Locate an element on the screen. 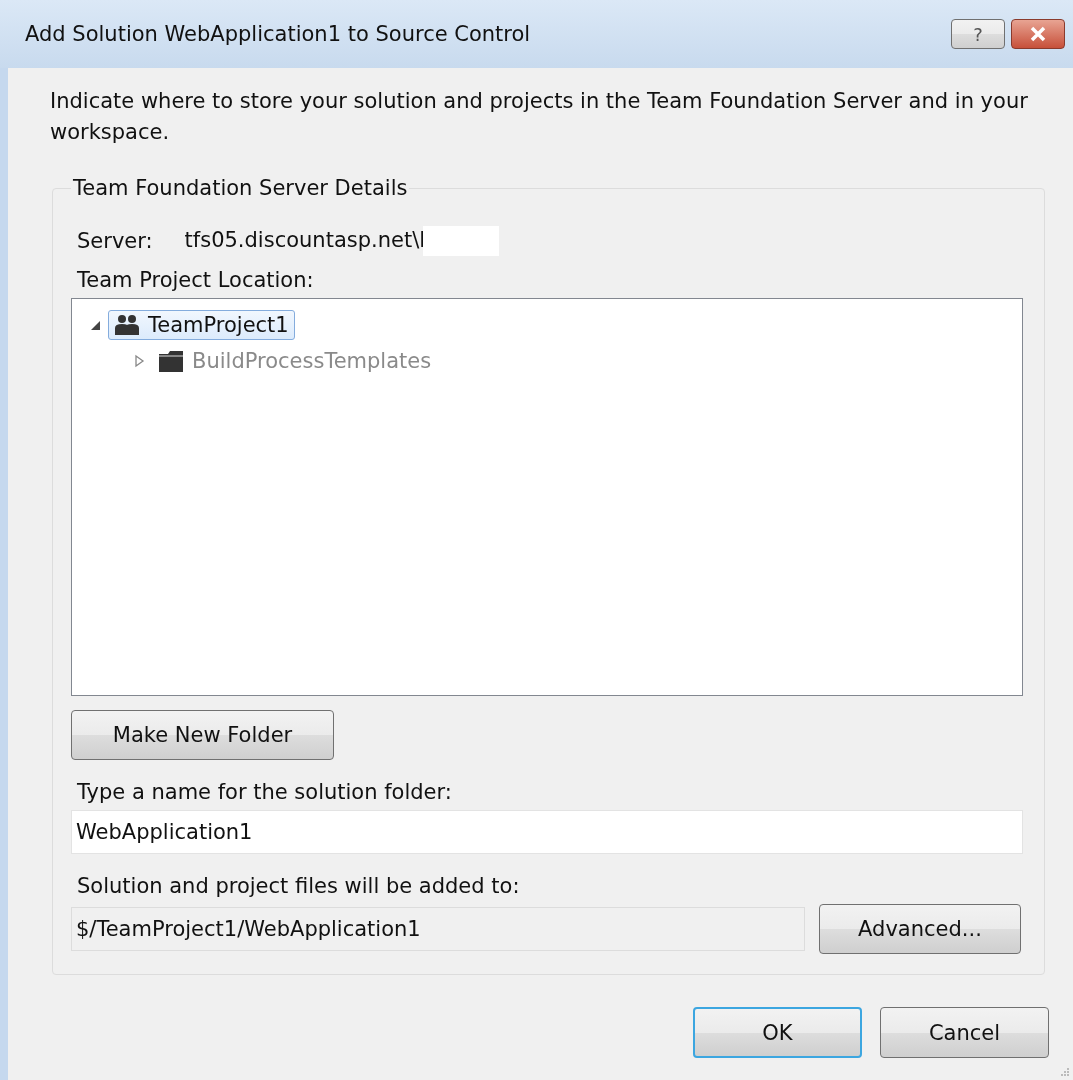 The width and height of the screenshot is (1073, 1080). group-title: Team Foundation Server Details is located at coordinates (240, 188).